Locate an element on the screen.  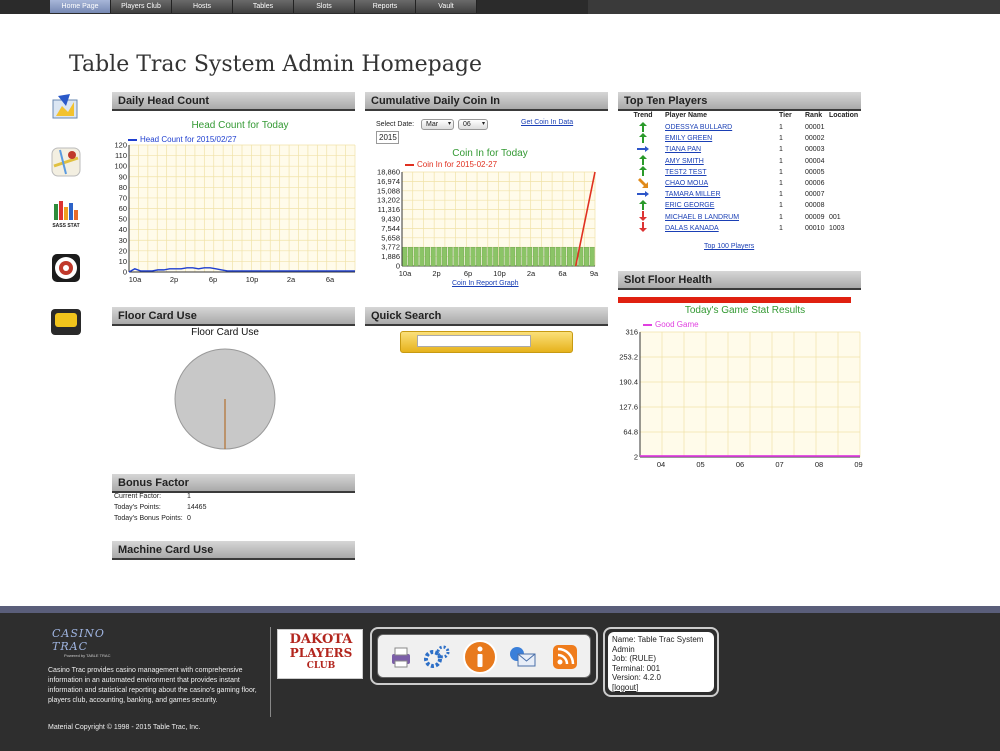
coin-in-report-link: Coin In Report Graph is located at coordinates (485, 283).